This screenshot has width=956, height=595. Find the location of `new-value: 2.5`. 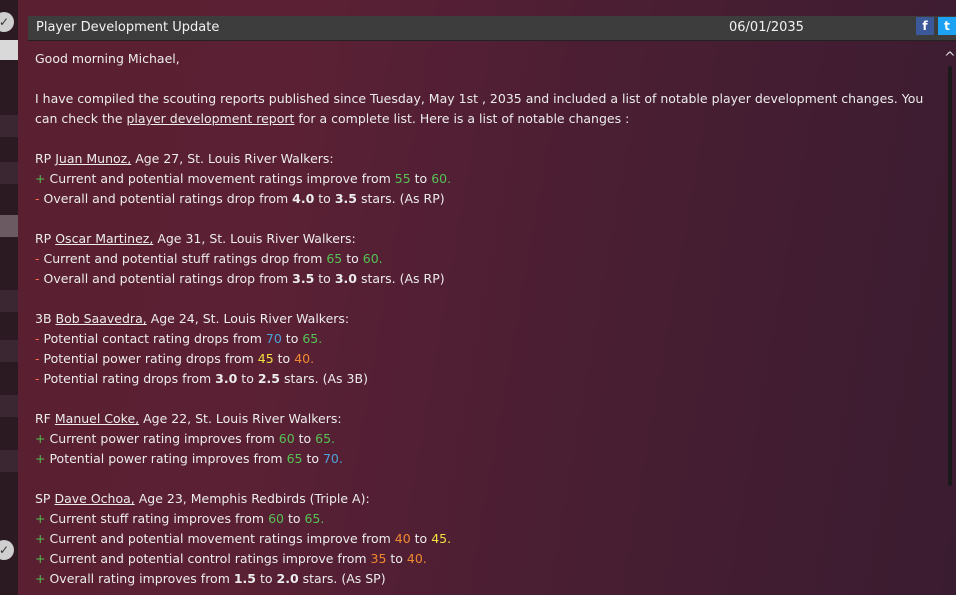

new-value: 2.5 is located at coordinates (268, 378).